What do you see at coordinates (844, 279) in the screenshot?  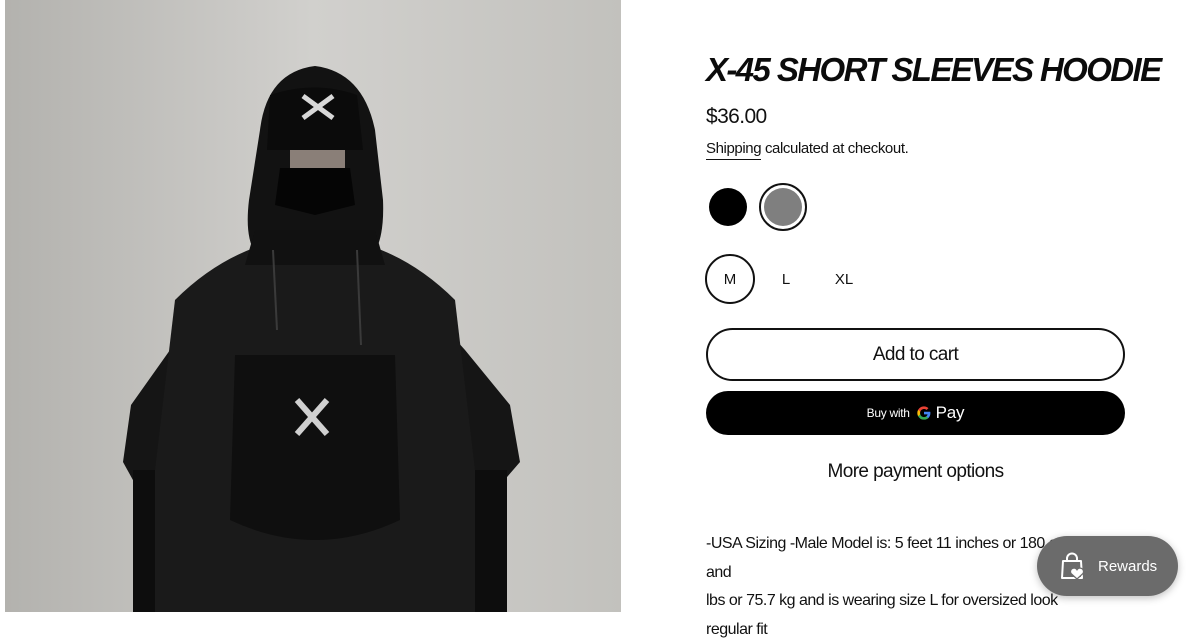 I see `size-option-xl: XL` at bounding box center [844, 279].